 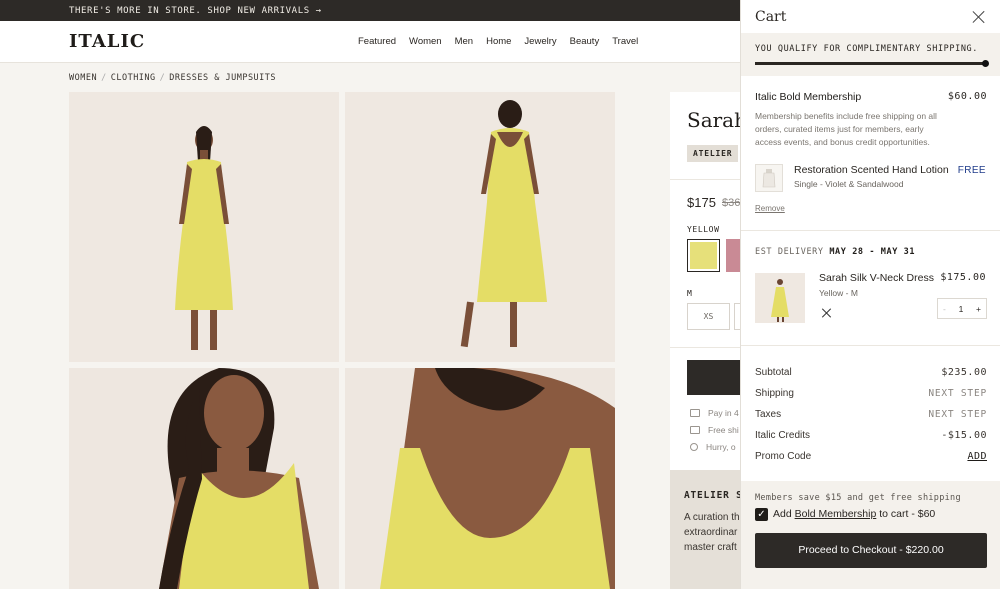 What do you see at coordinates (838, 293) in the screenshot?
I see `cart-item-variant: Yellow - M` at bounding box center [838, 293].